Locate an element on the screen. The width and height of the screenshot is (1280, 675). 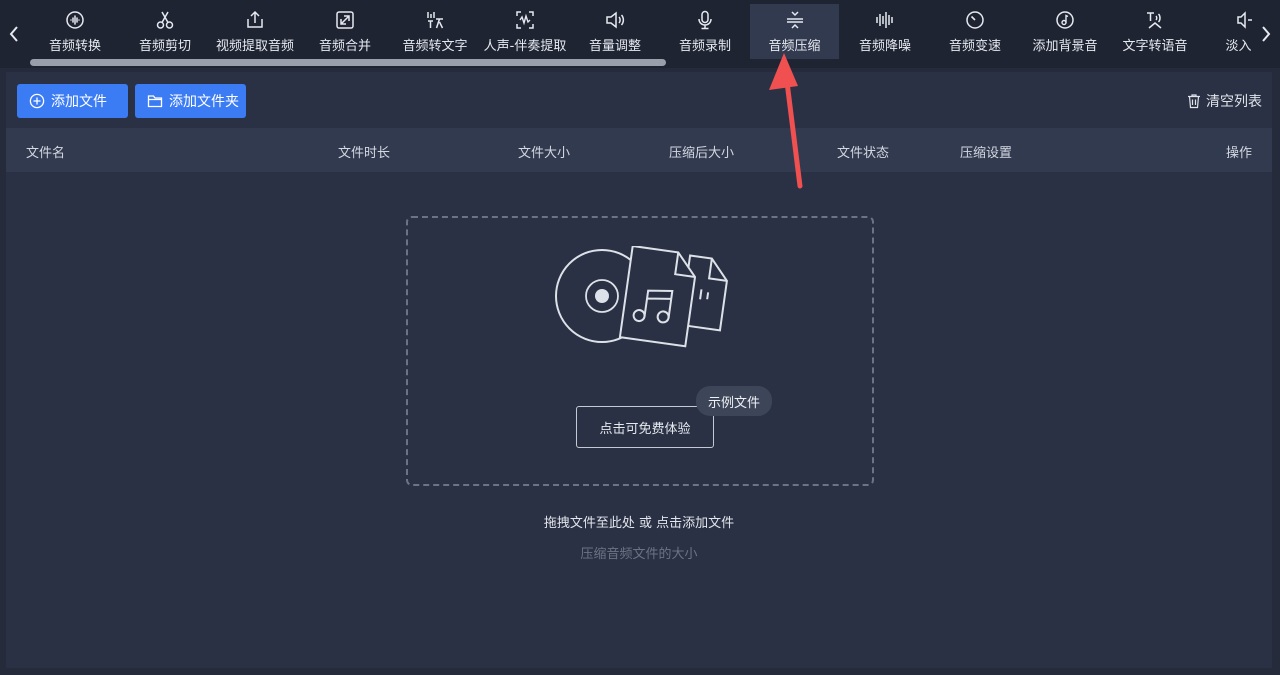
sample-file-tag: 示例文件 is located at coordinates (734, 401).